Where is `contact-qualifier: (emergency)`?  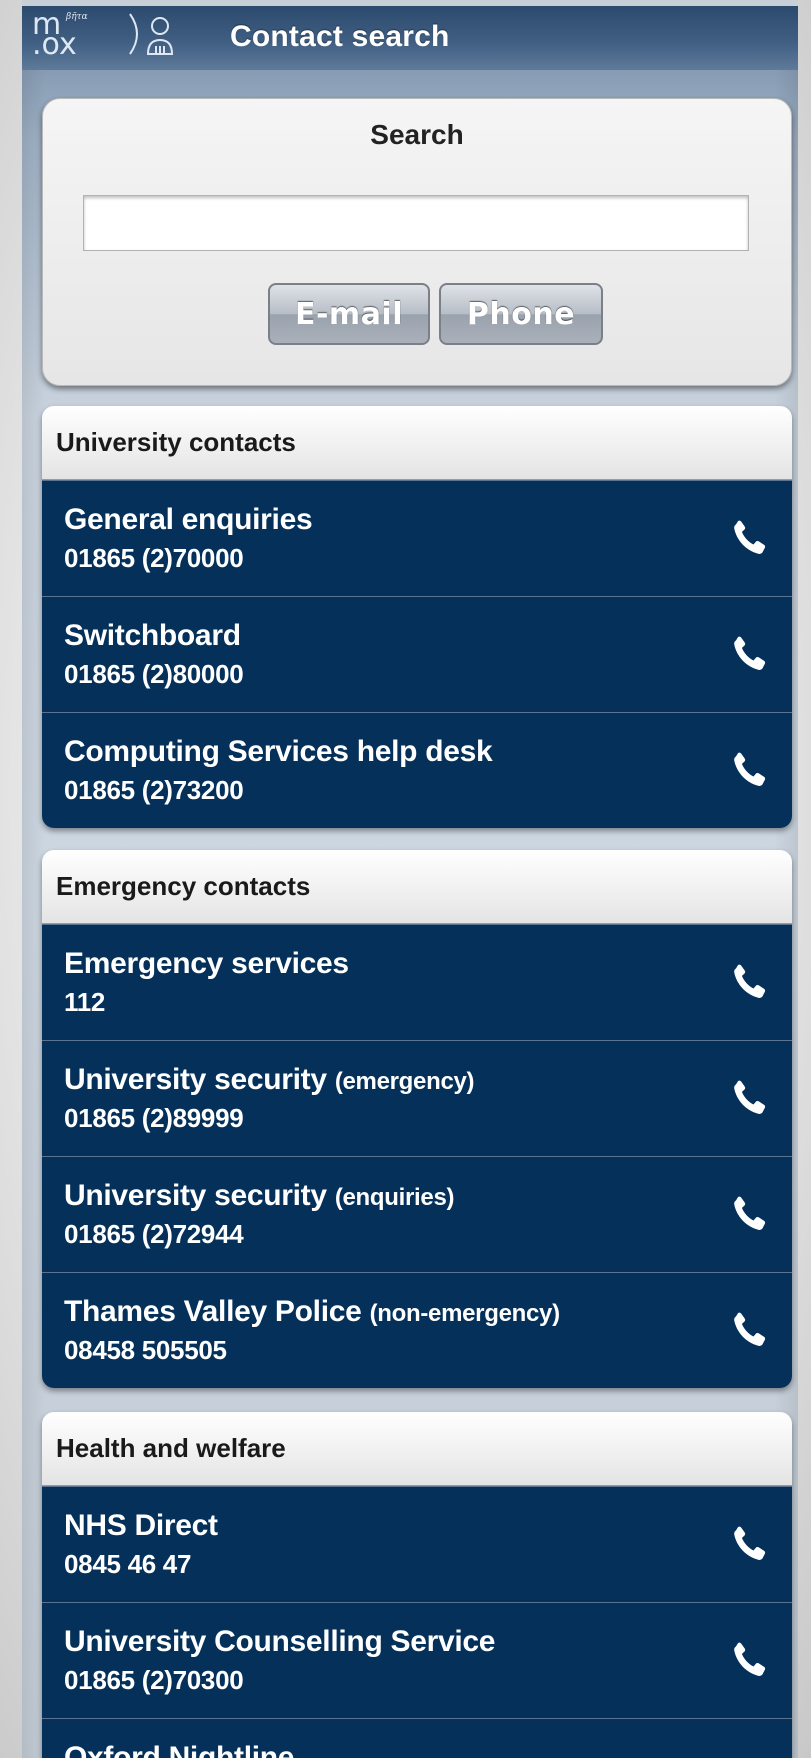 contact-qualifier: (emergency) is located at coordinates (404, 1081).